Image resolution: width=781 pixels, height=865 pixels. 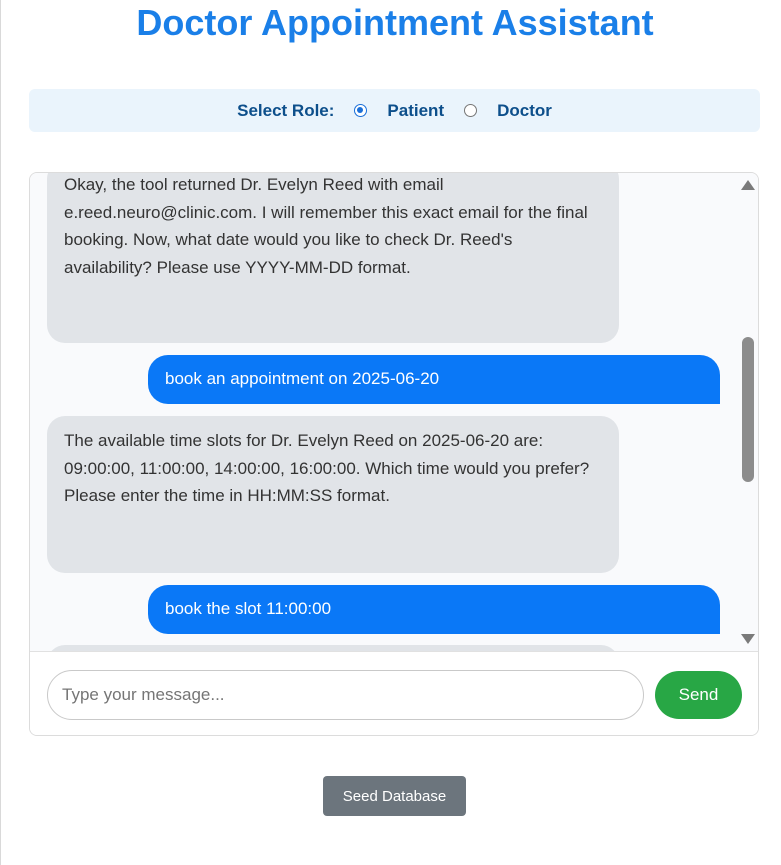 I want to click on role-selector: Select Role: Patient Doctor, so click(x=394, y=110).